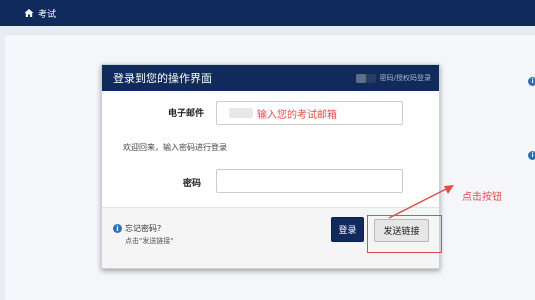 Image resolution: width=535 pixels, height=300 pixels. Describe the element at coordinates (297, 115) in the screenshot. I see `email-placeholder: 输入您的考试邮箱` at that location.